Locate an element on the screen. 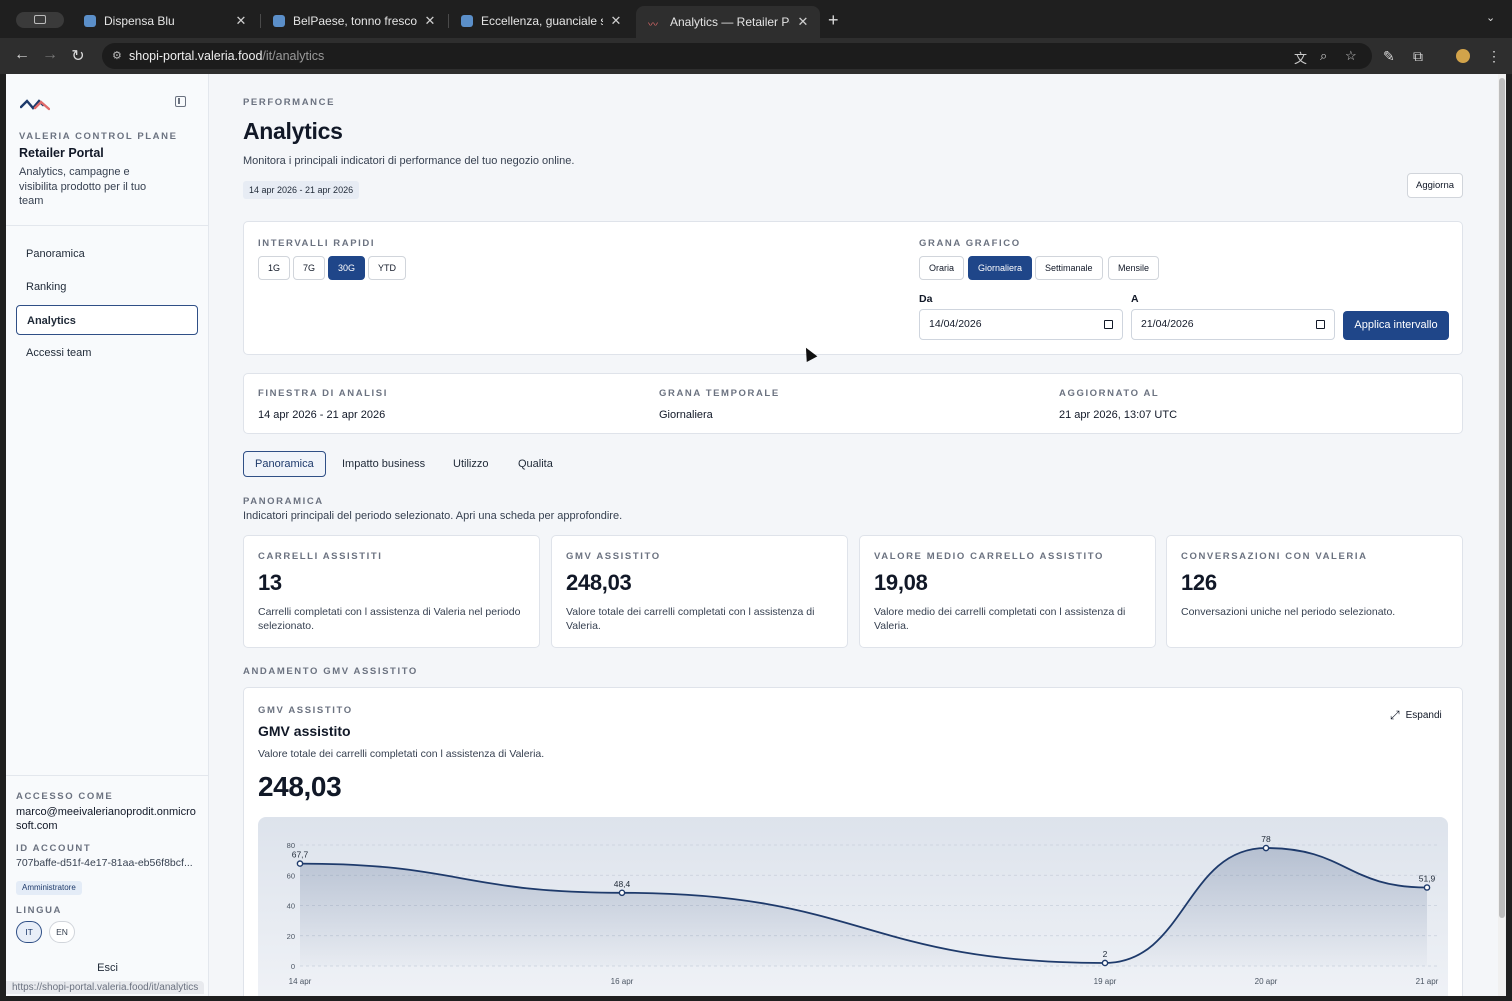  page-title: Analytics is located at coordinates (293, 131).